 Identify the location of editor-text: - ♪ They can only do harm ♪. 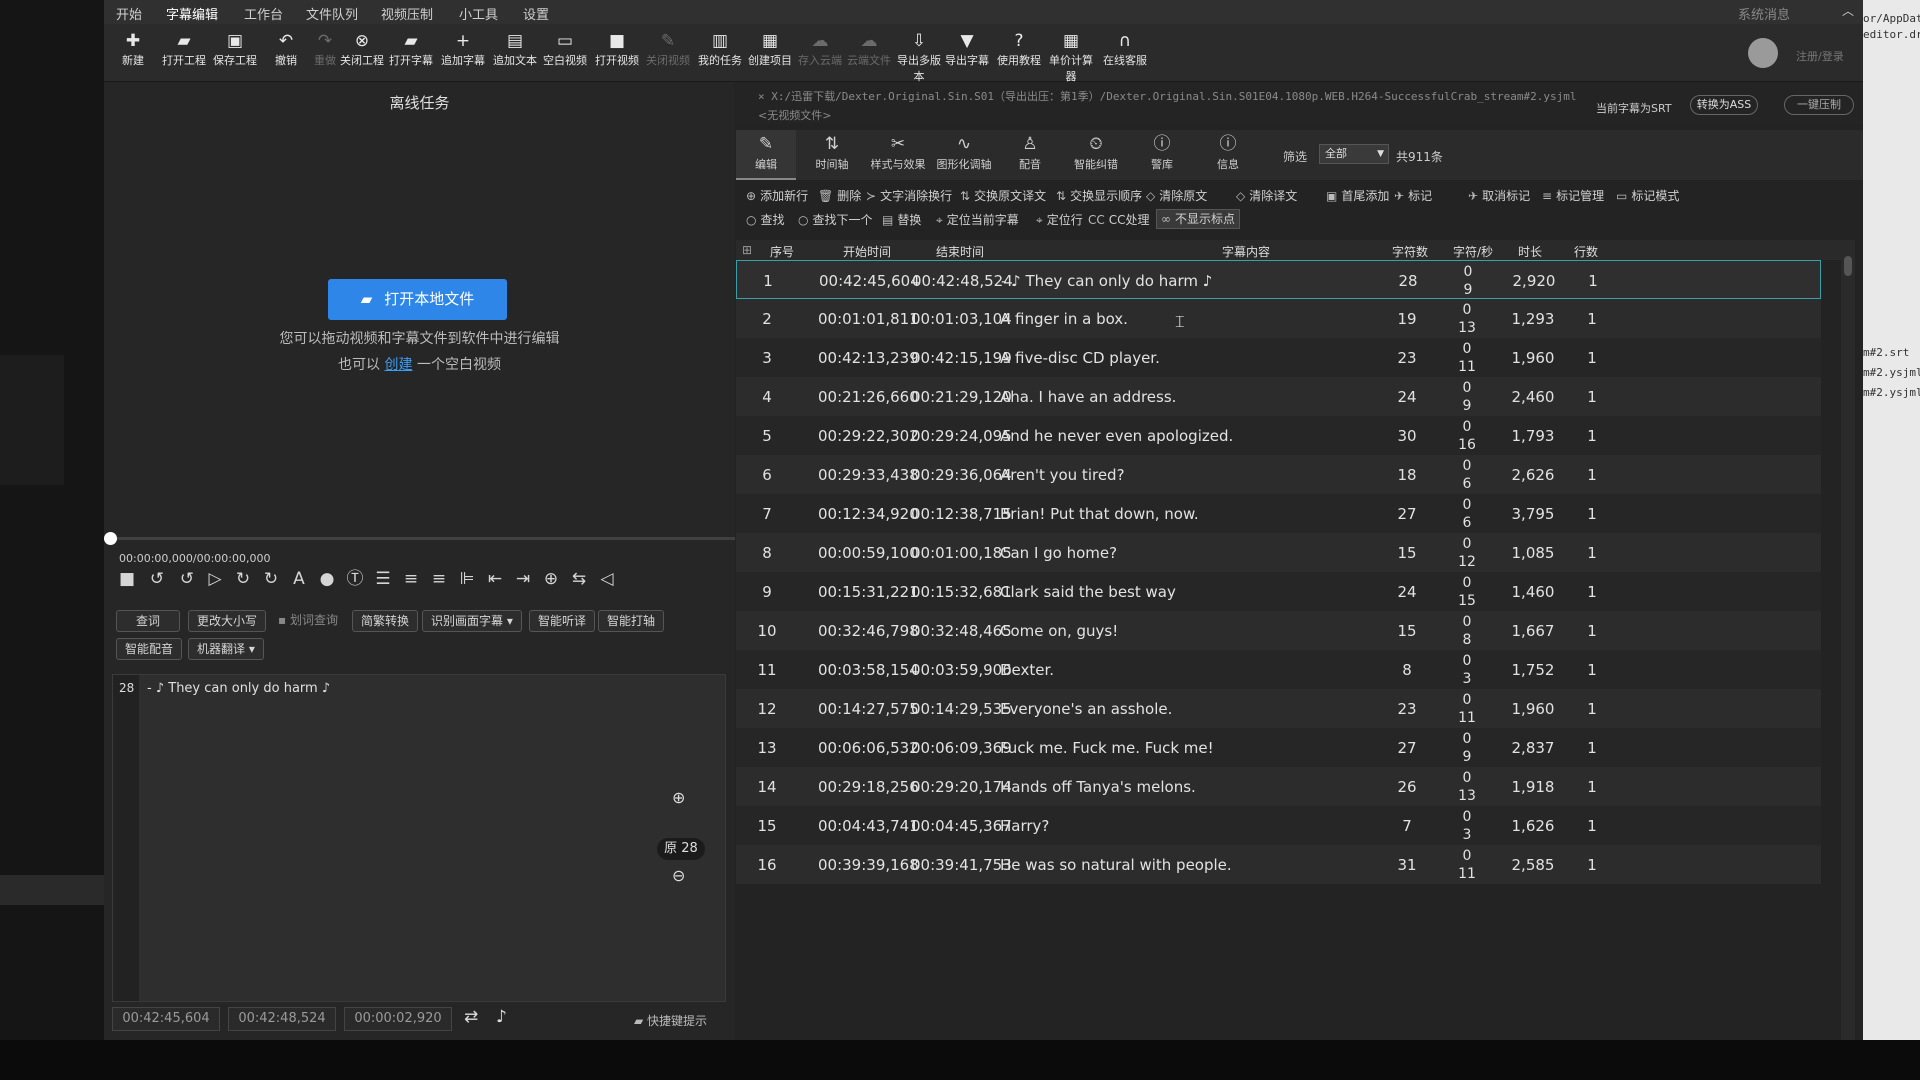
(238, 688).